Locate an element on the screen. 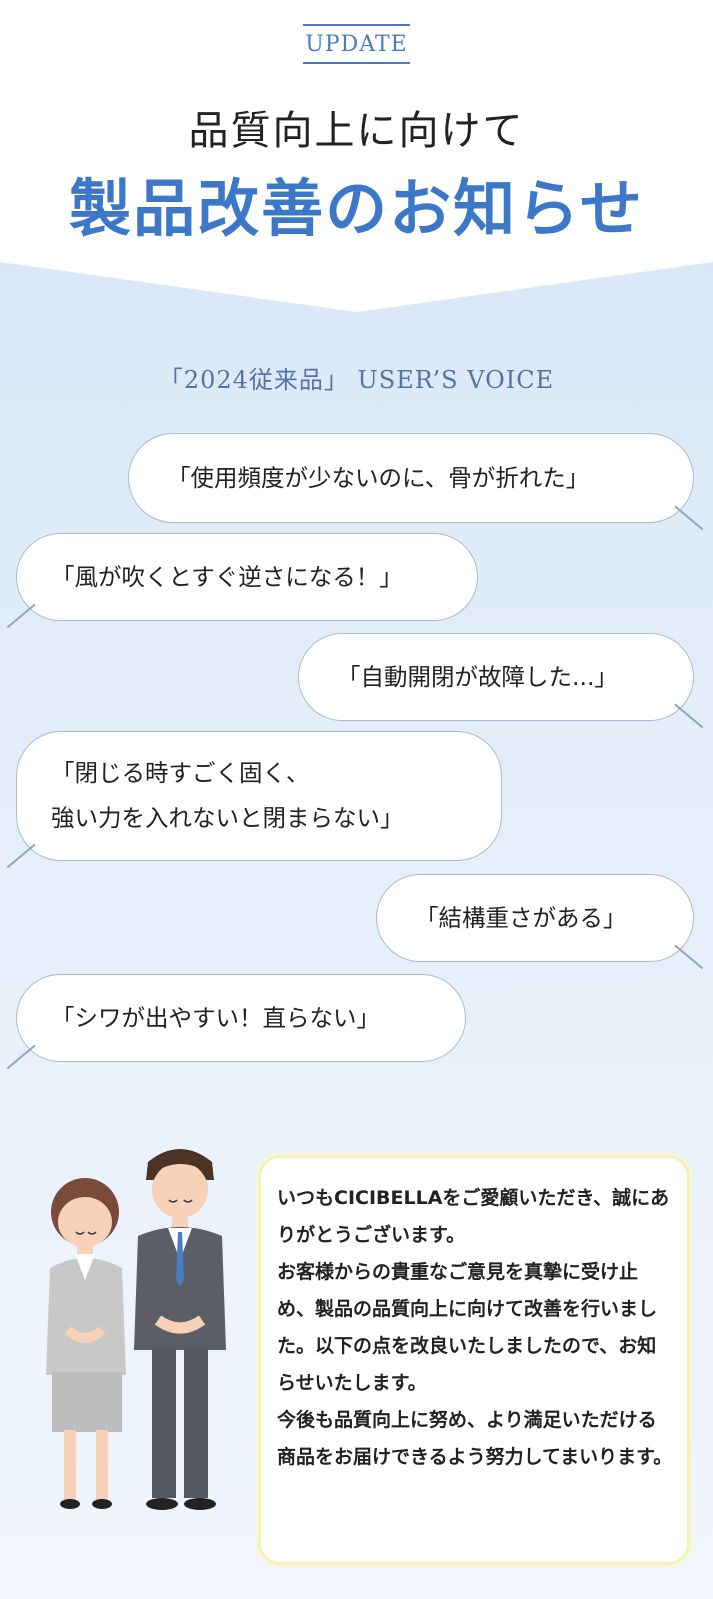  update-label: UPDATE is located at coordinates (356, 44).